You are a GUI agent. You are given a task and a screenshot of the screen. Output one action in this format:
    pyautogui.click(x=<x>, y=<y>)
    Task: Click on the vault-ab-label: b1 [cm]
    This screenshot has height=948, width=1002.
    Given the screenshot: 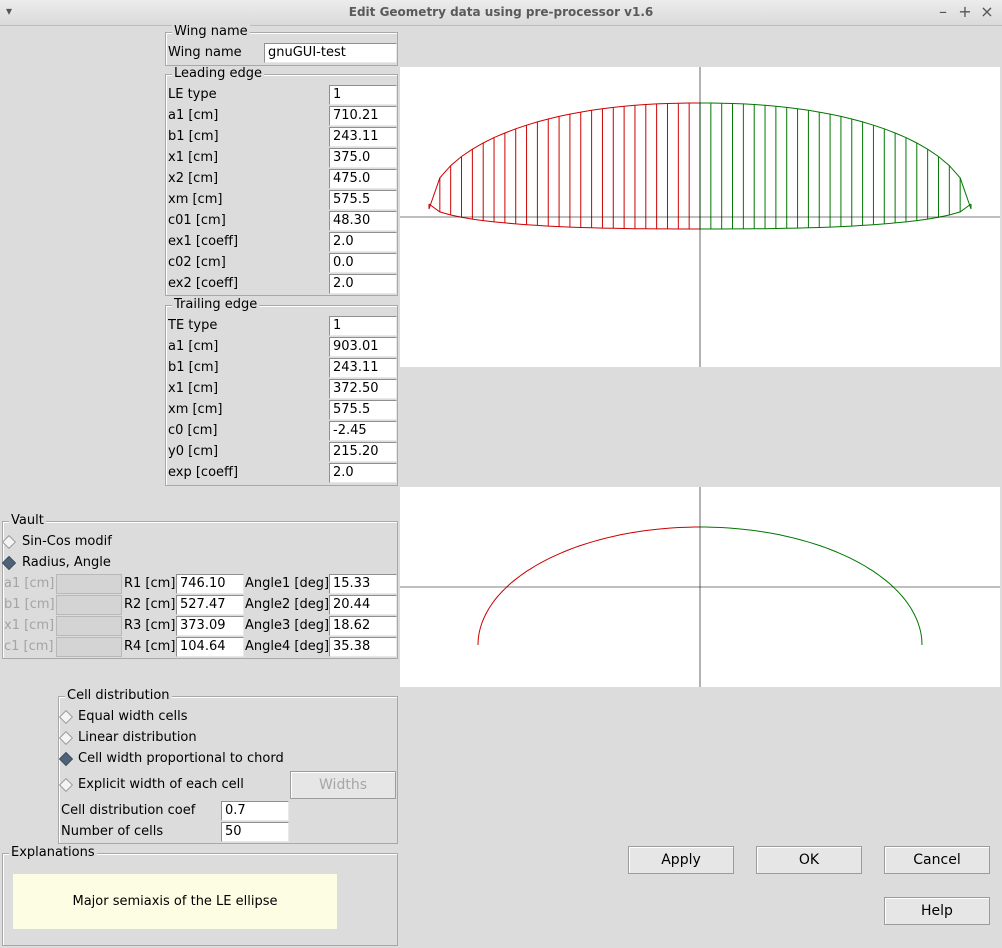 What is the action you would take?
    pyautogui.click(x=29, y=604)
    